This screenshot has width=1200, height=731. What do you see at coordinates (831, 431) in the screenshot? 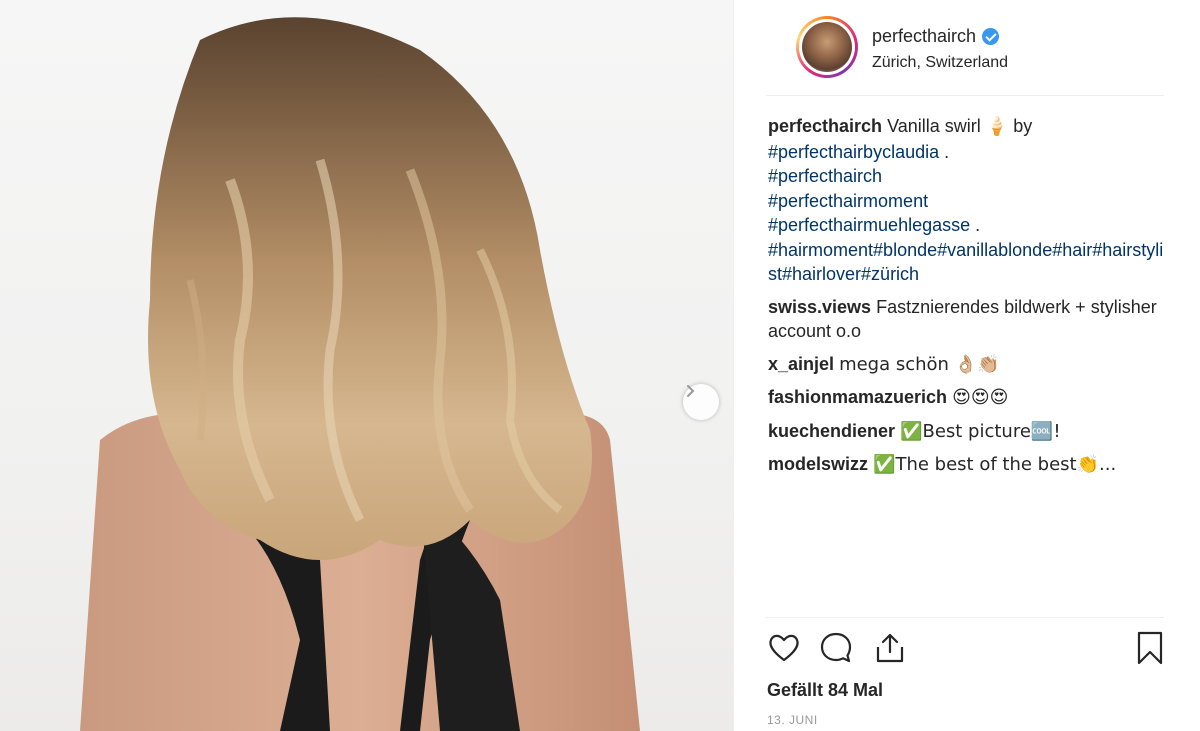
I see `comment-username: kuechendiener` at bounding box center [831, 431].